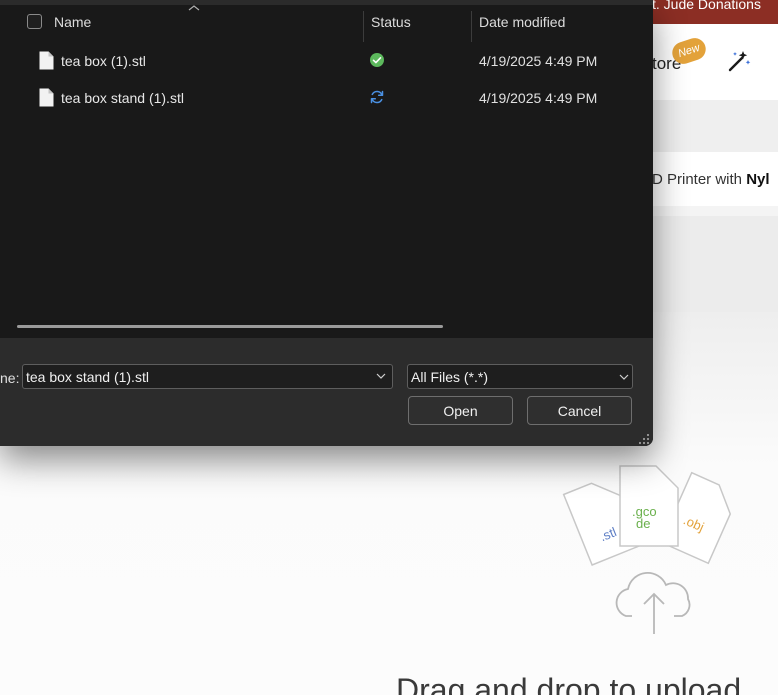 This screenshot has width=778, height=695. What do you see at coordinates (377, 60) in the screenshot?
I see `synced-check-icon` at bounding box center [377, 60].